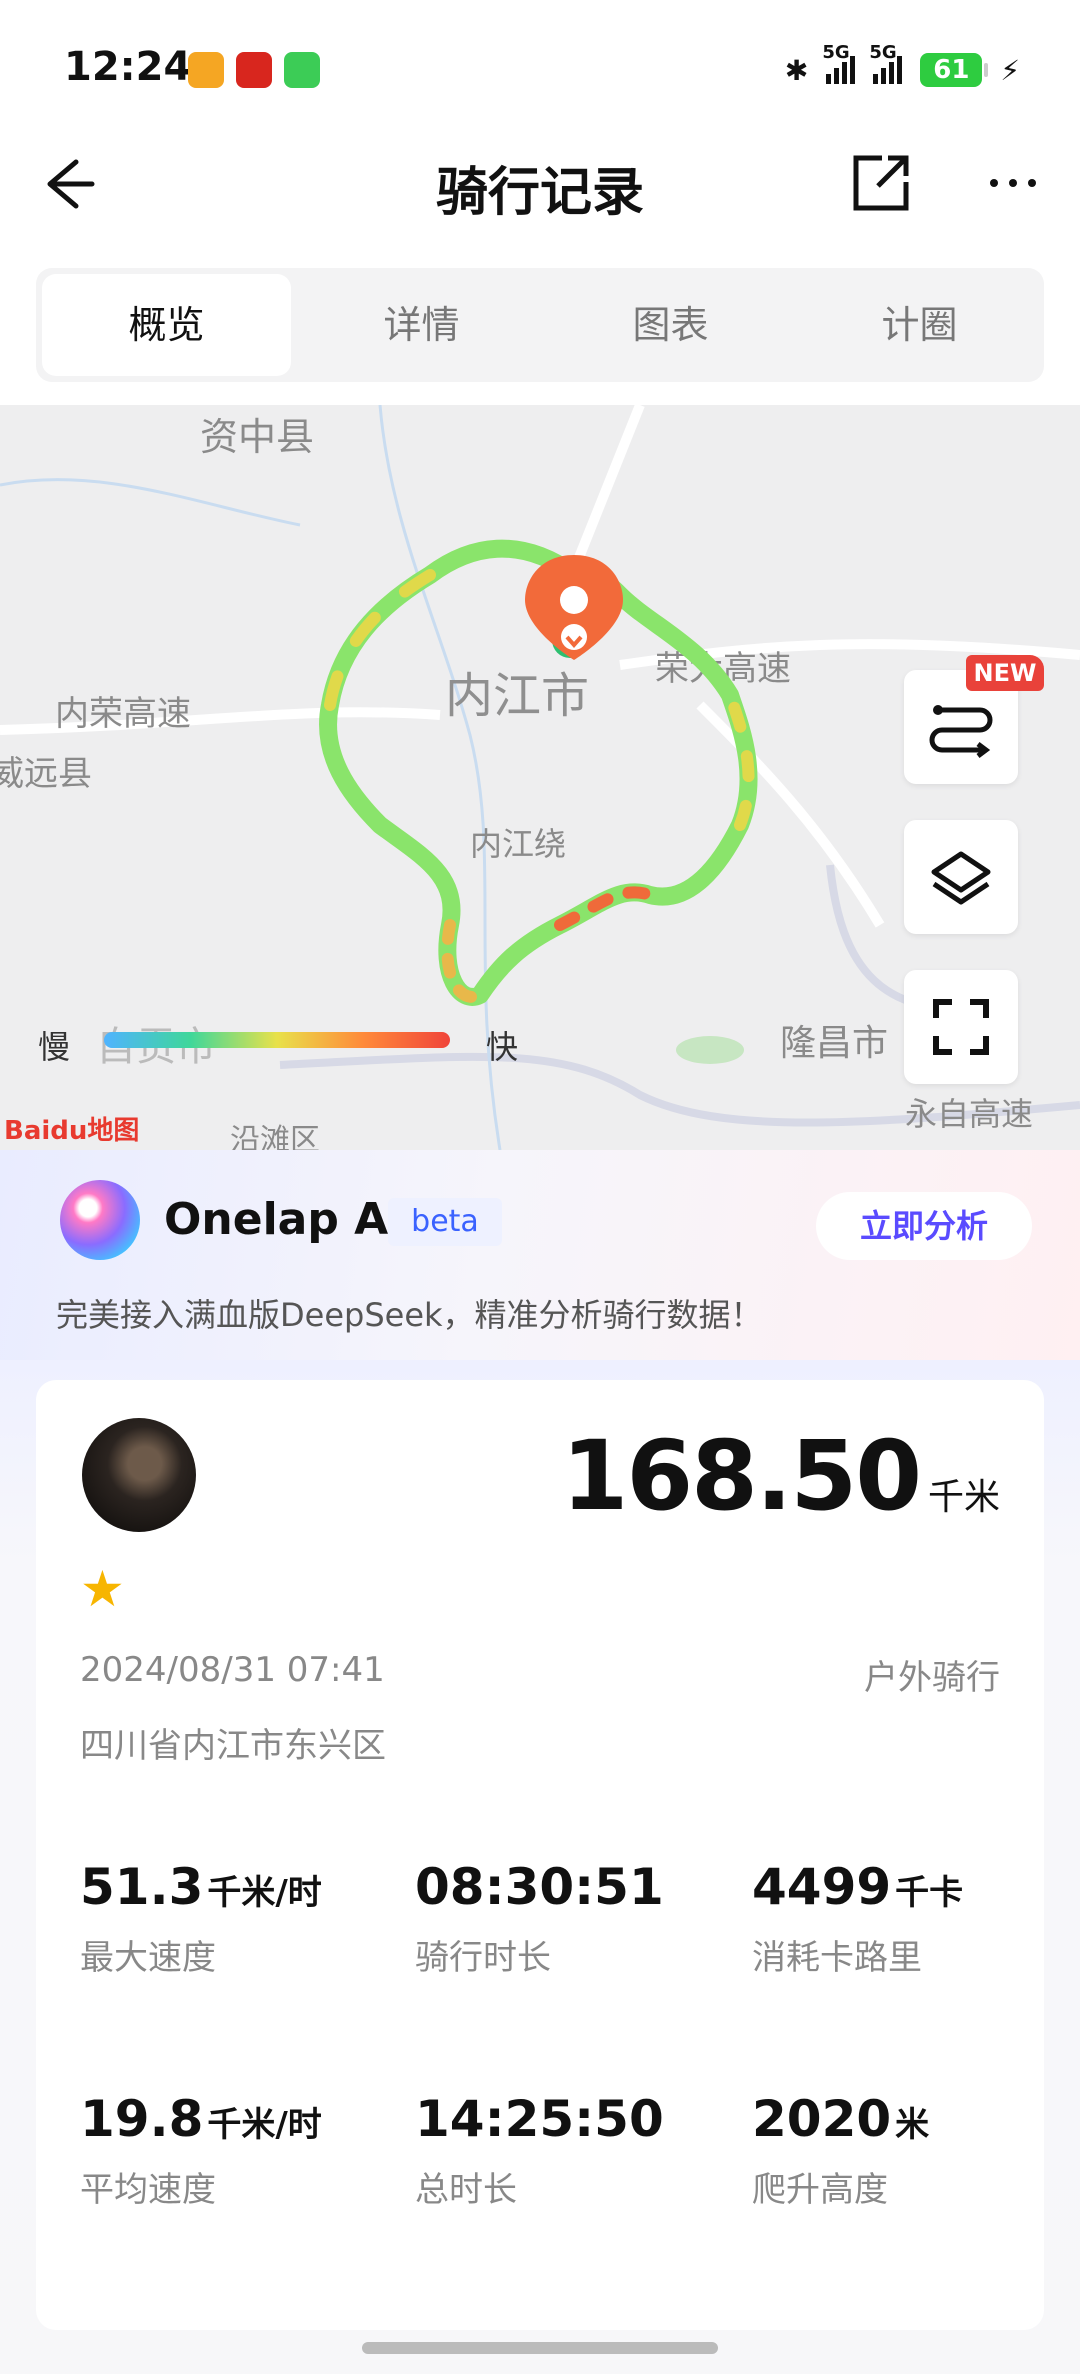 This screenshot has height=2374, width=1080. I want to click on analyze-now-button: 立即分析, so click(924, 1226).